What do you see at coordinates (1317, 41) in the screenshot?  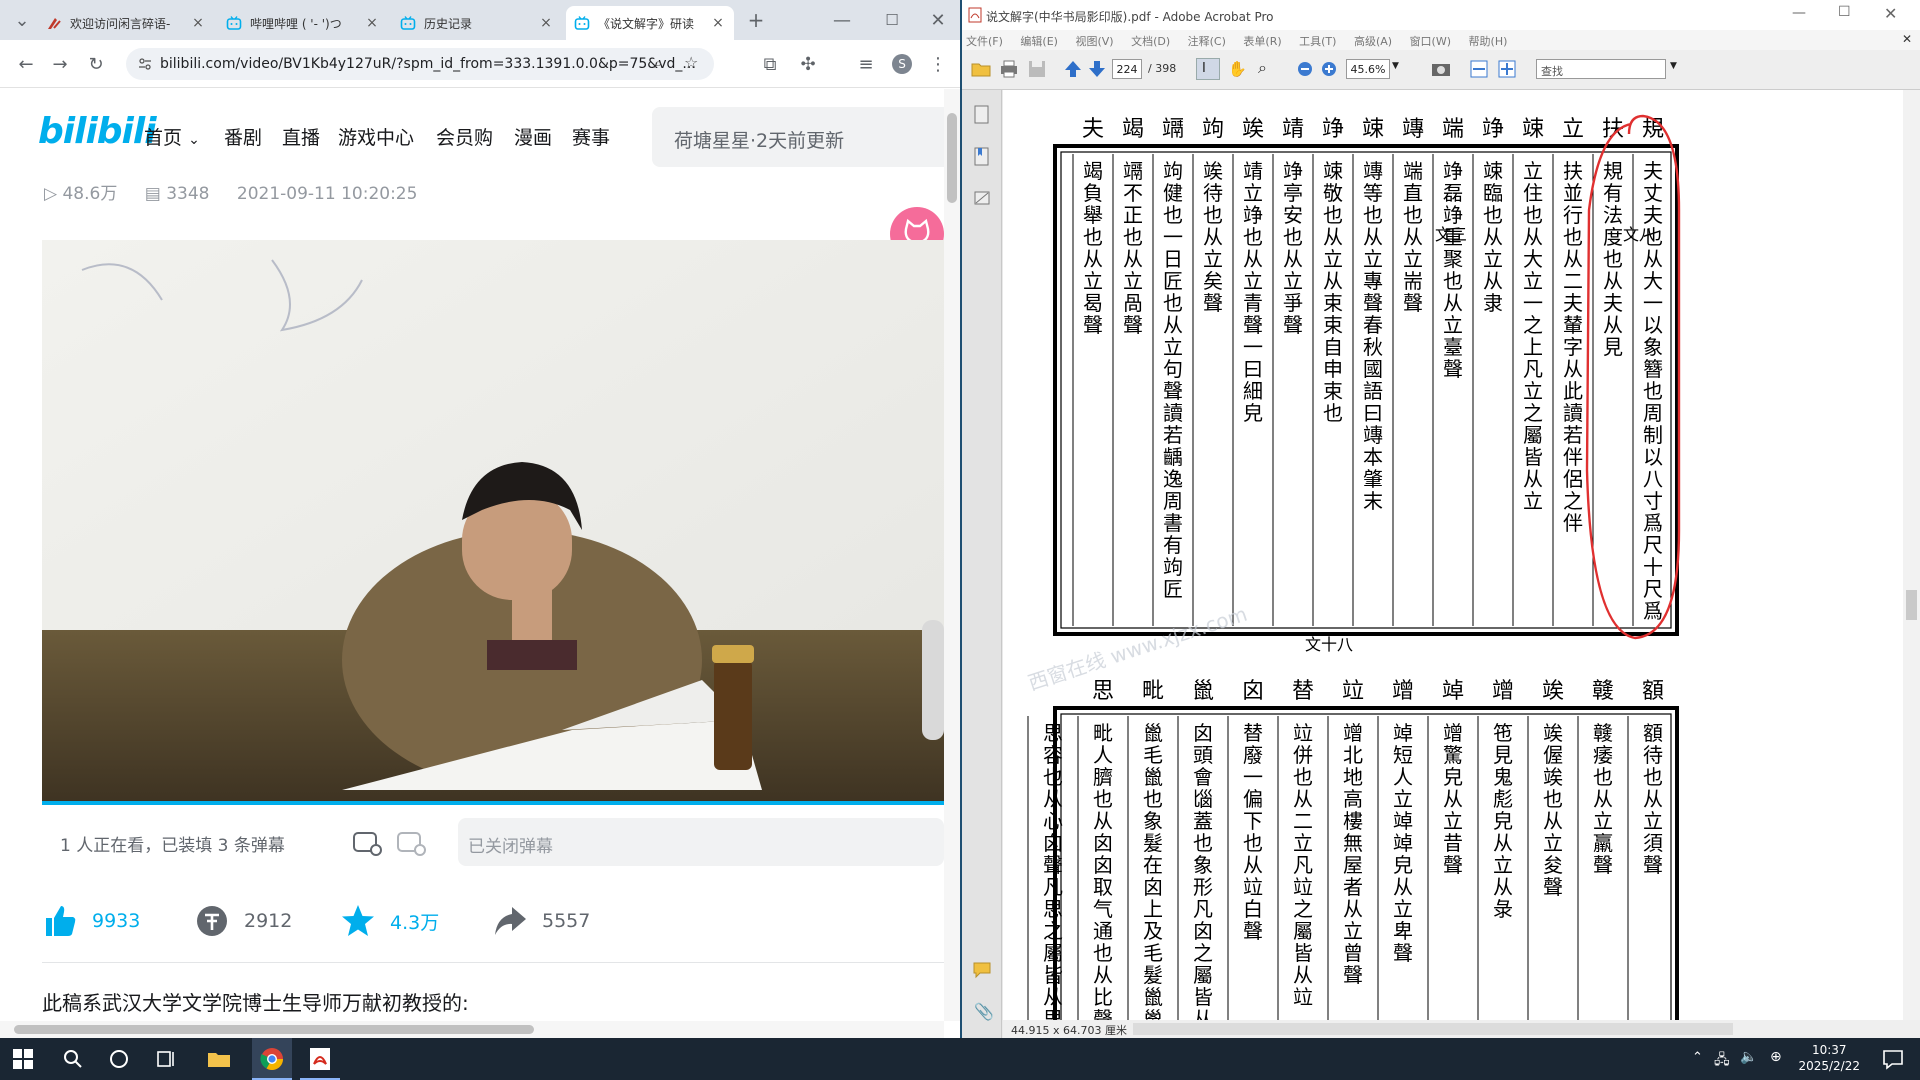 I see `menu-tools: 工具(T)` at bounding box center [1317, 41].